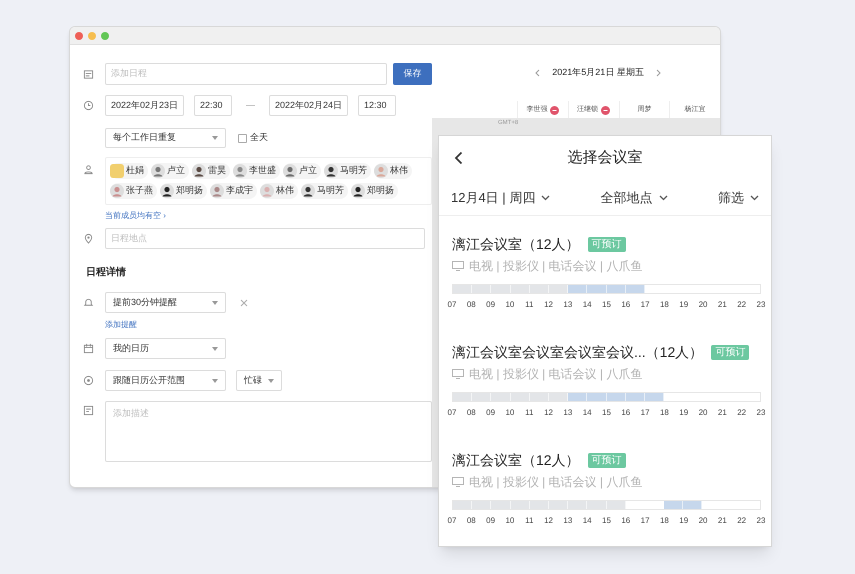 This screenshot has height=574, width=855. Describe the element at coordinates (105, 36) in the screenshot. I see `maximize-icon` at that location.